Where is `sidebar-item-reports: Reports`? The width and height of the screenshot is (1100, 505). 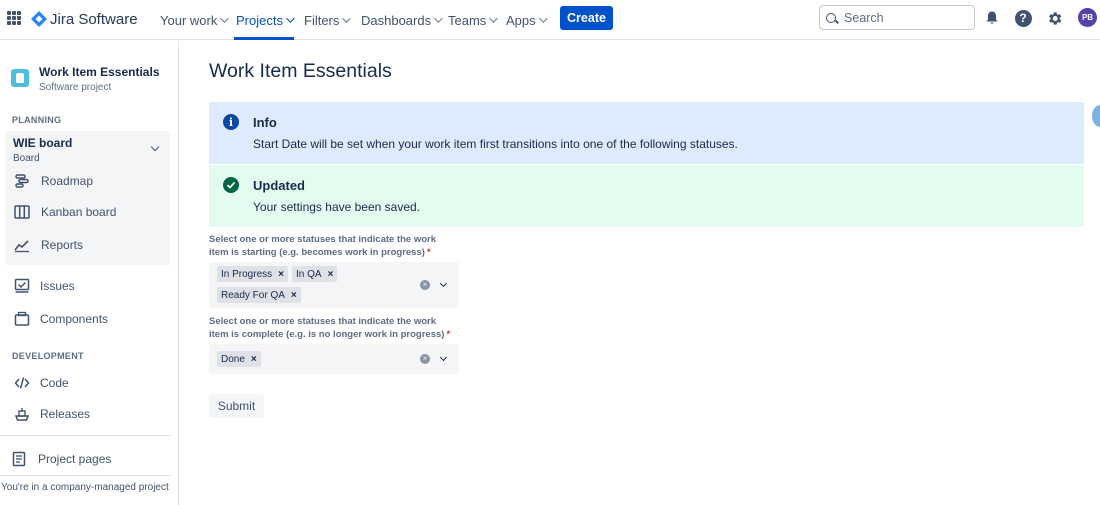 sidebar-item-reports: Reports is located at coordinates (85, 245).